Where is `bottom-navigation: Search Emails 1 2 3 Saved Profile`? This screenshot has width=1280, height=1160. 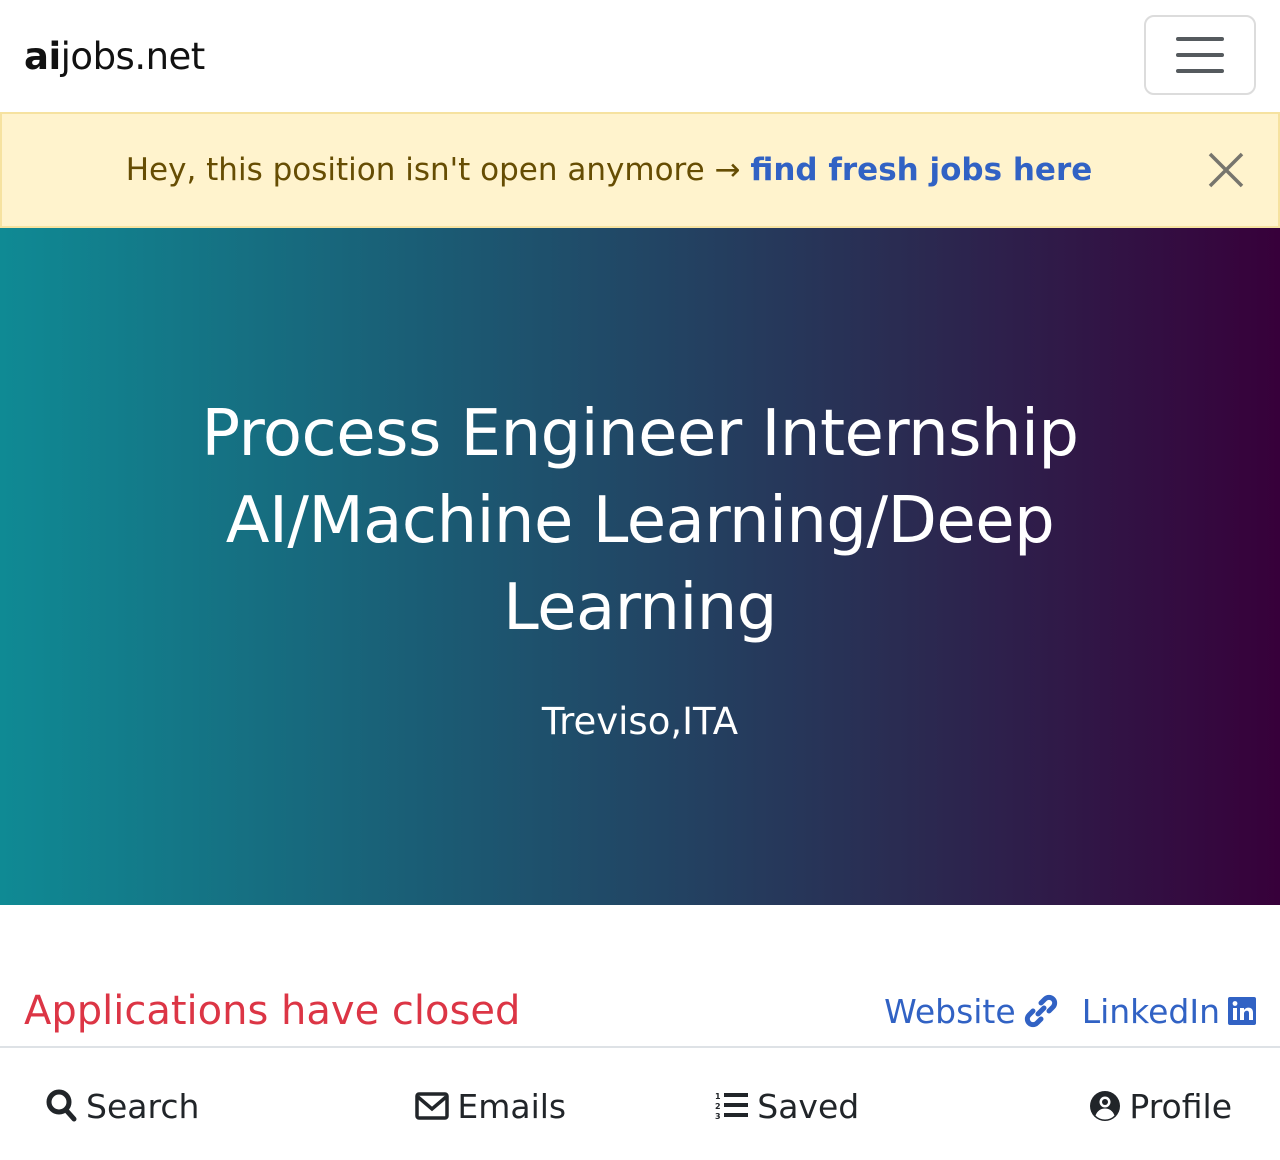
bottom-navigation: Search Emails 1 2 3 Saved Profile is located at coordinates (640, 1103).